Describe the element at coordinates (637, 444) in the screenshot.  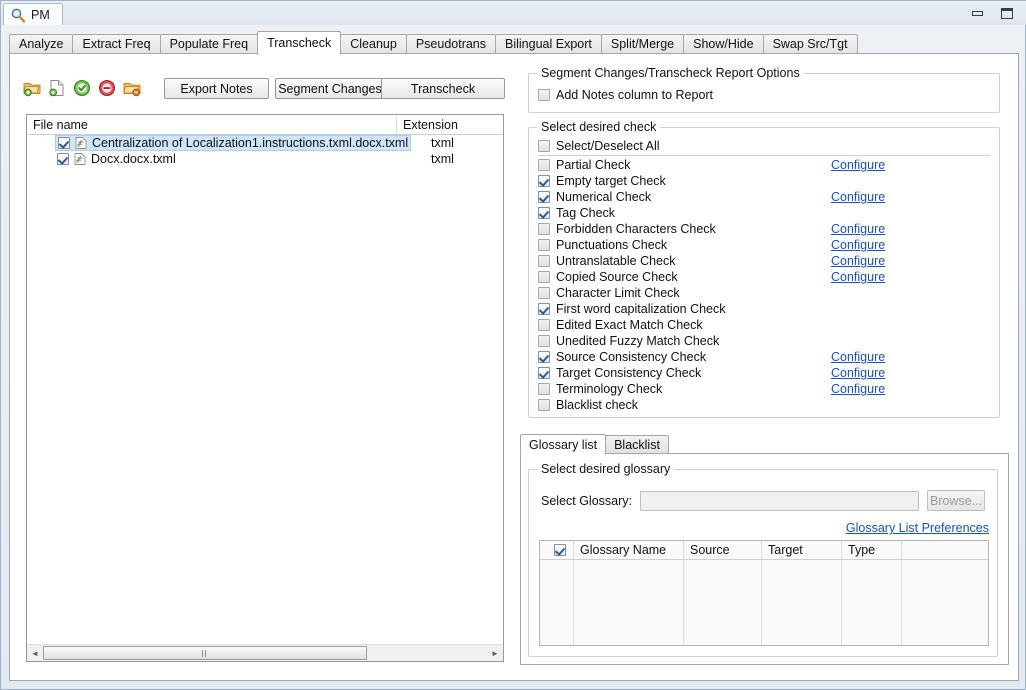
I see `tab-blacklist: Blacklist` at that location.